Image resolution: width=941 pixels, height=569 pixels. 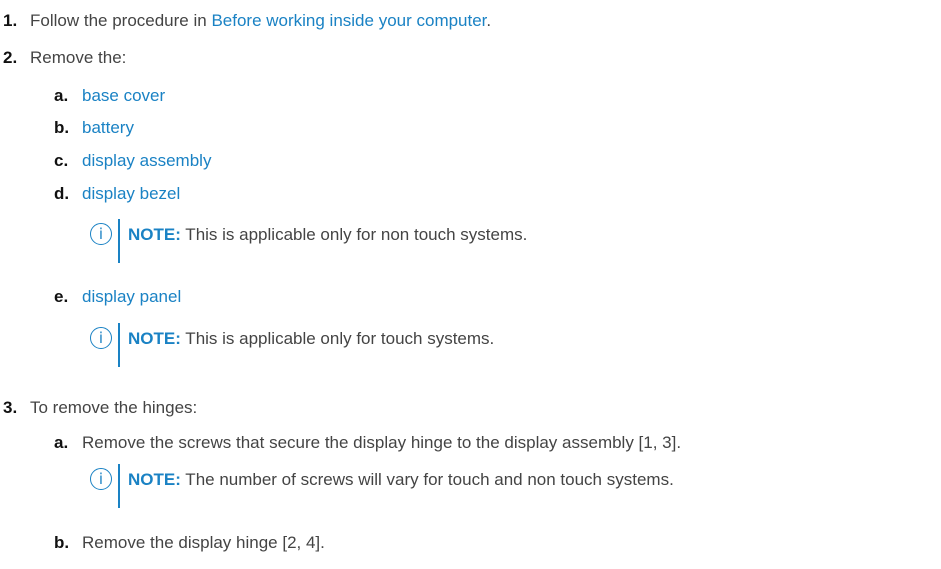 What do you see at coordinates (489, 20) in the screenshot?
I see `step-text-suffix: .` at bounding box center [489, 20].